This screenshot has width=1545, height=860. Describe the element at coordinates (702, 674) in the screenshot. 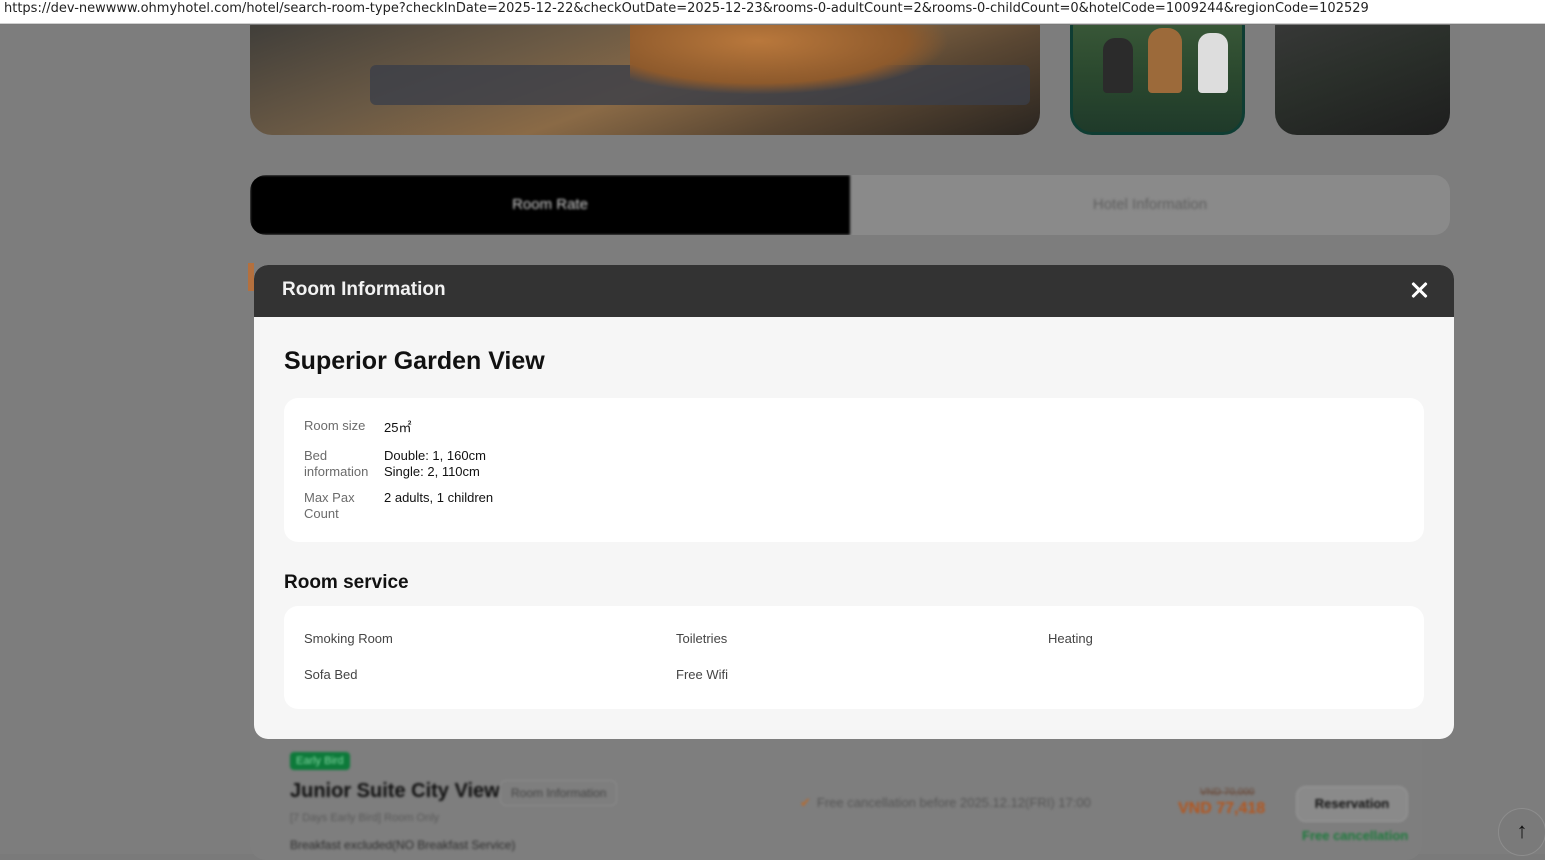

I see `service-item: Free Wifi` at that location.